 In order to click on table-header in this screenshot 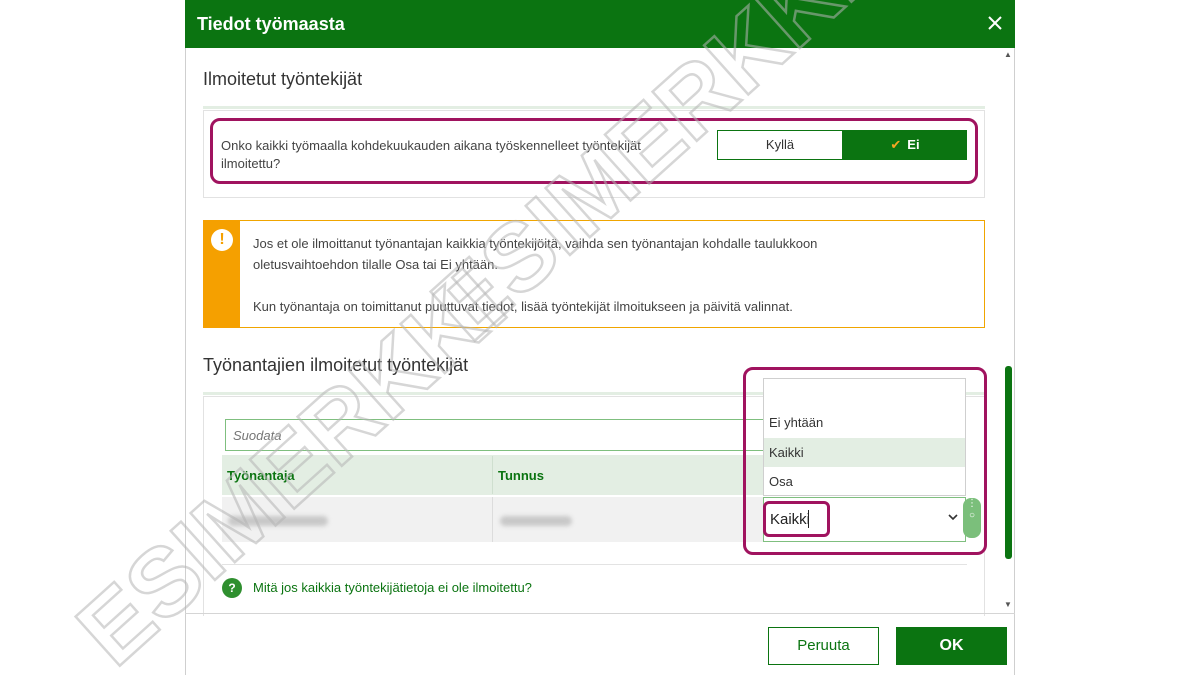, I will do `click(494, 475)`.